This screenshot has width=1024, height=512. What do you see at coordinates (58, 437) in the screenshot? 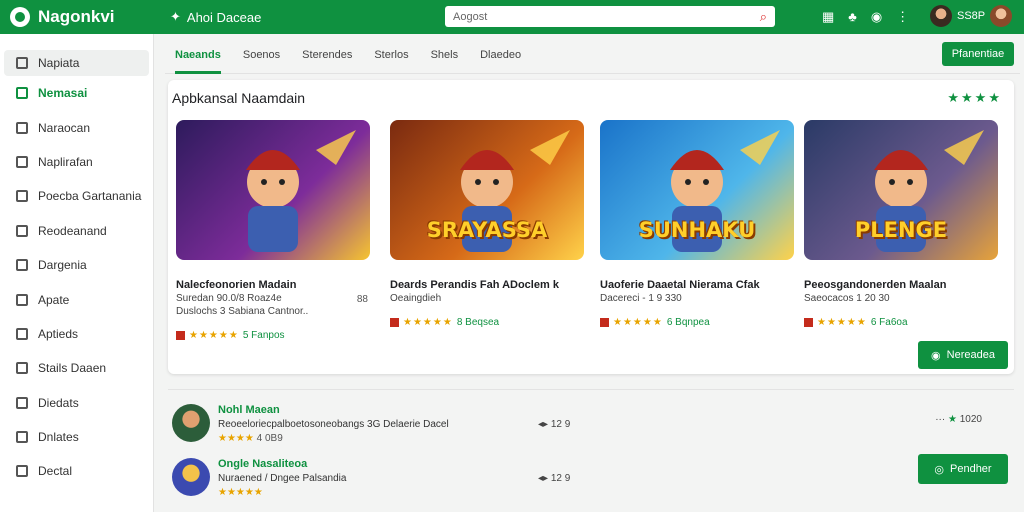
I see `sidebar-item-label: Dnlates` at bounding box center [58, 437].